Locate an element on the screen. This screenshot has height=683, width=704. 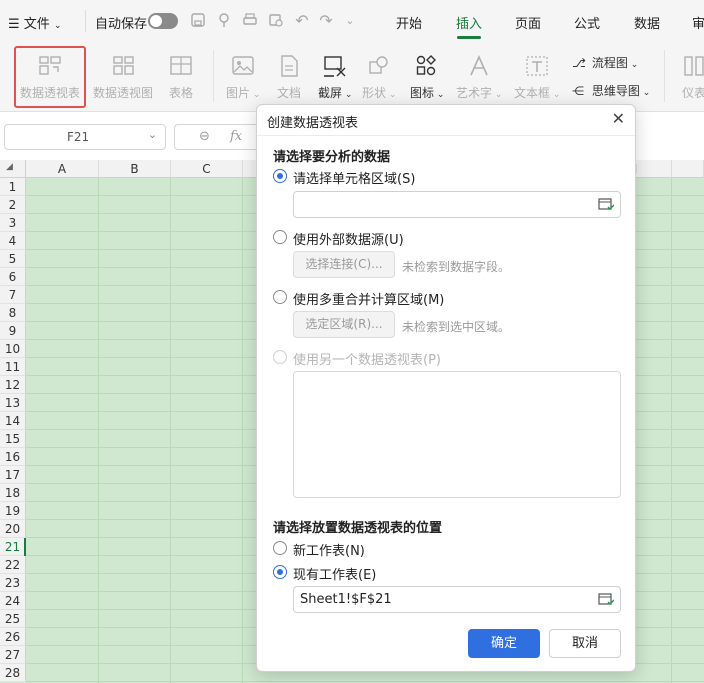
radio-consolidate is located at coordinates (280, 297).